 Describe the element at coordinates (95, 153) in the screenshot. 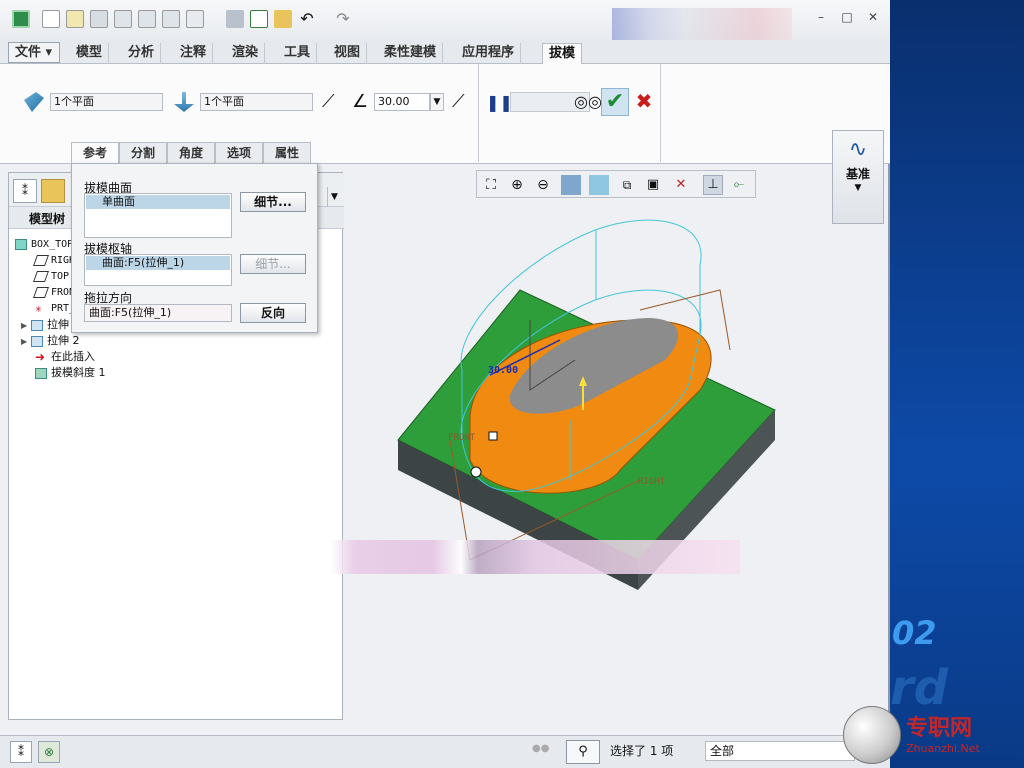

I see `subtab-references: 参考` at that location.